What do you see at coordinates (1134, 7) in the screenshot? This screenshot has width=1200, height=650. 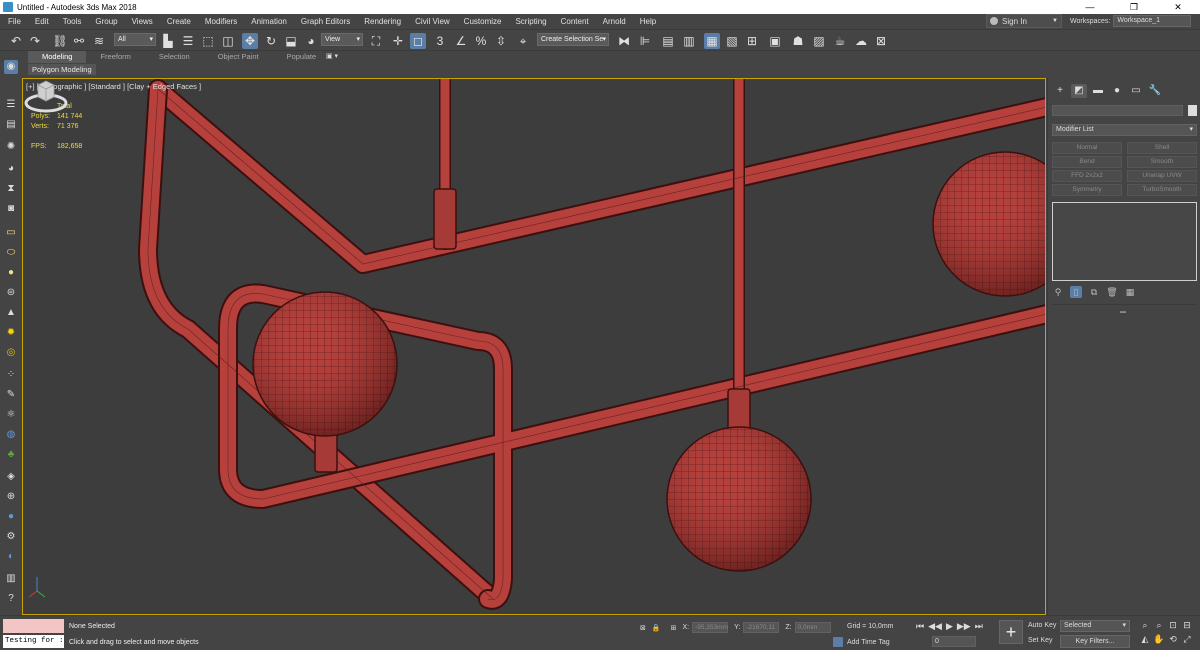 I see `maximize-button: ❐` at bounding box center [1134, 7].